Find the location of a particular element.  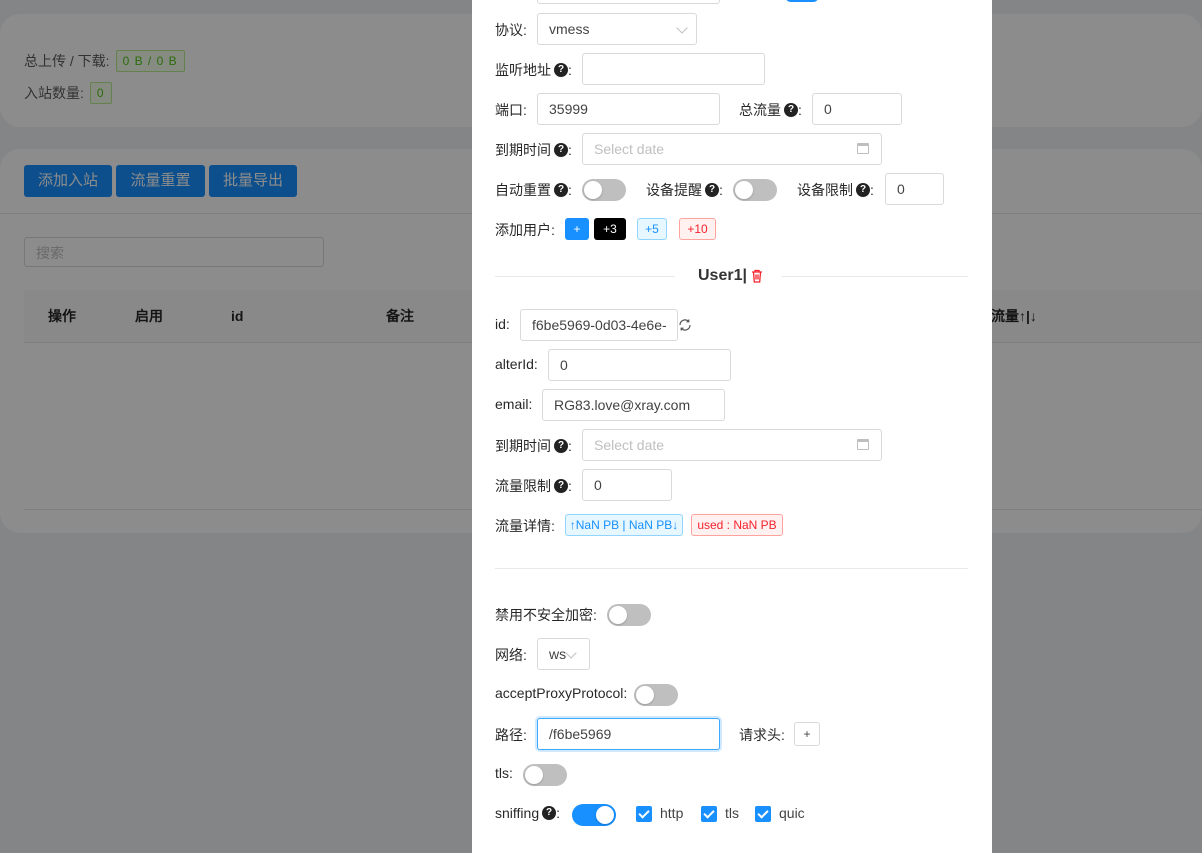

headers-label: 请求头 is located at coordinates (760, 735).